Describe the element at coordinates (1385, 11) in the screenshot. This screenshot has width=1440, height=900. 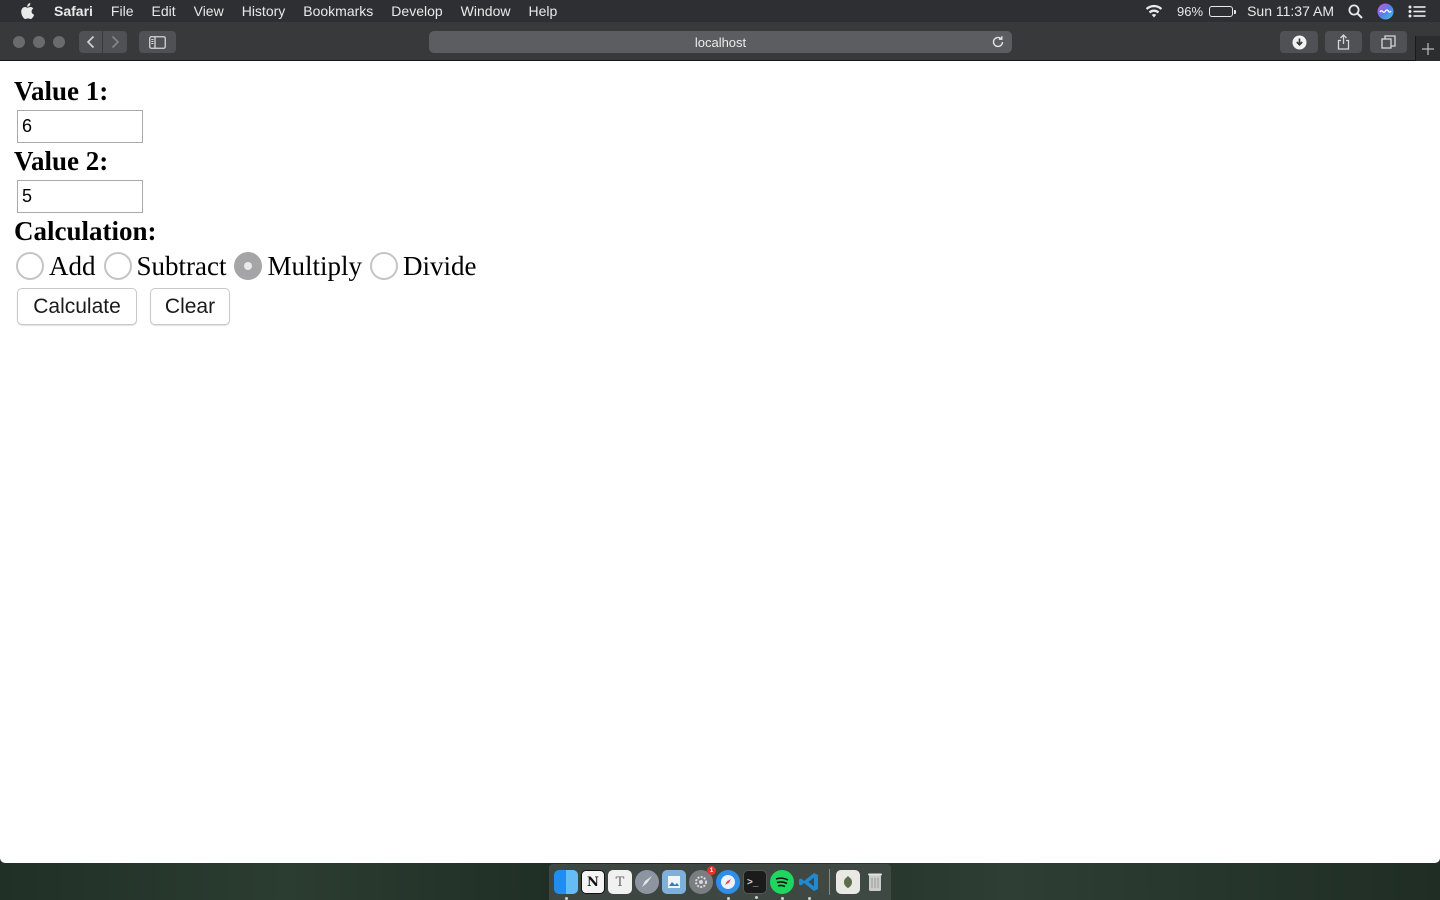
I see `siri-icon` at that location.